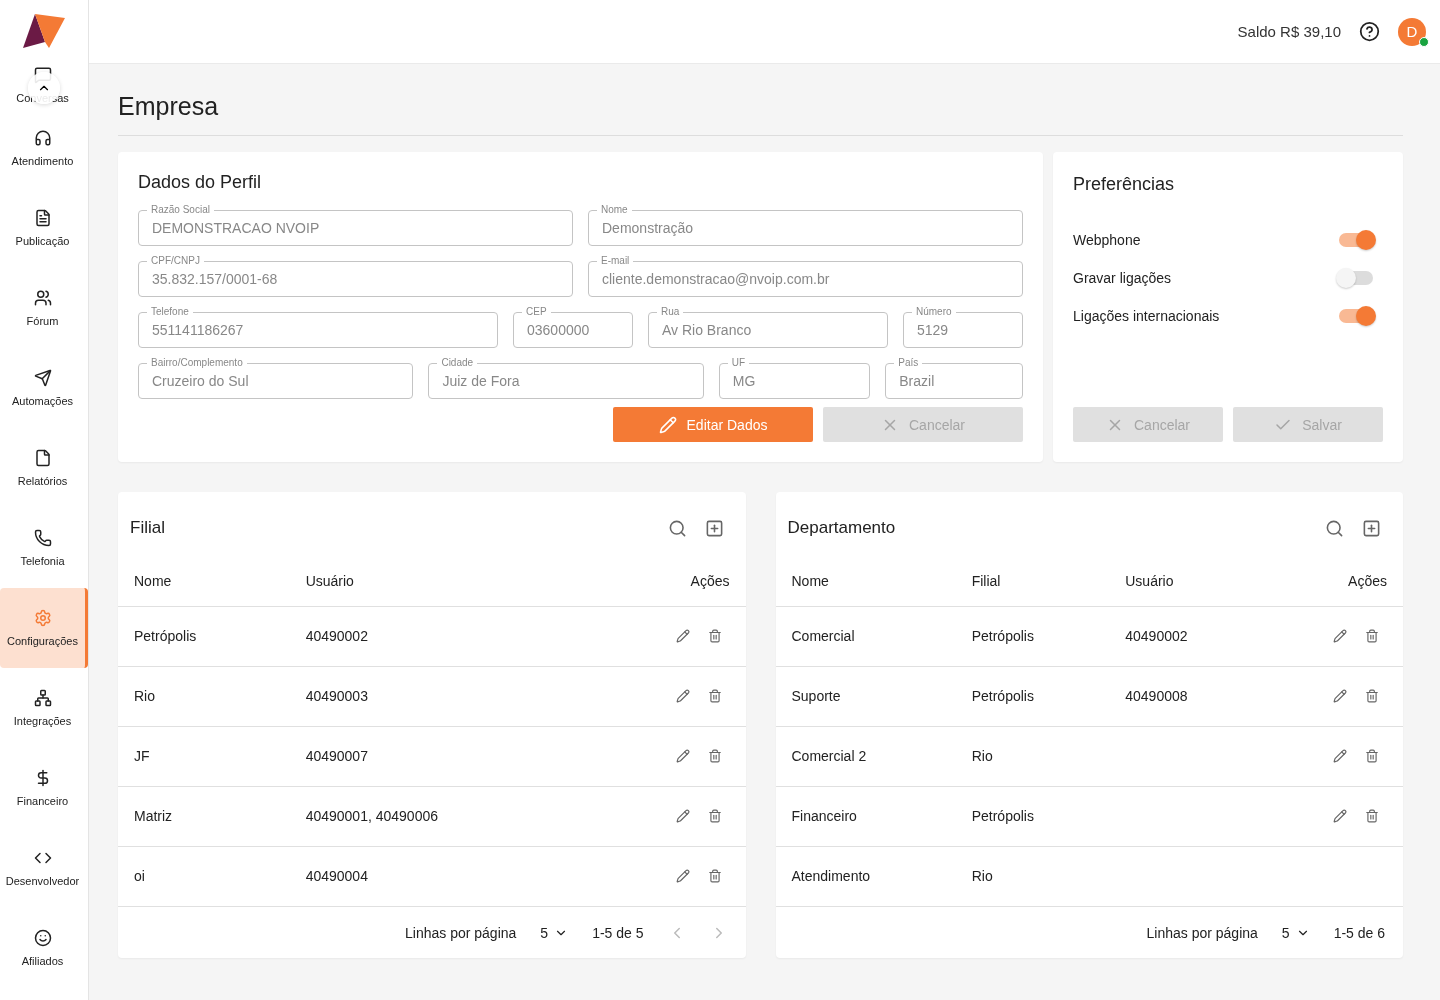 The image size is (1440, 1000). Describe the element at coordinates (1289, 31) in the screenshot. I see `balance-text: Saldo R$ 39,10` at that location.